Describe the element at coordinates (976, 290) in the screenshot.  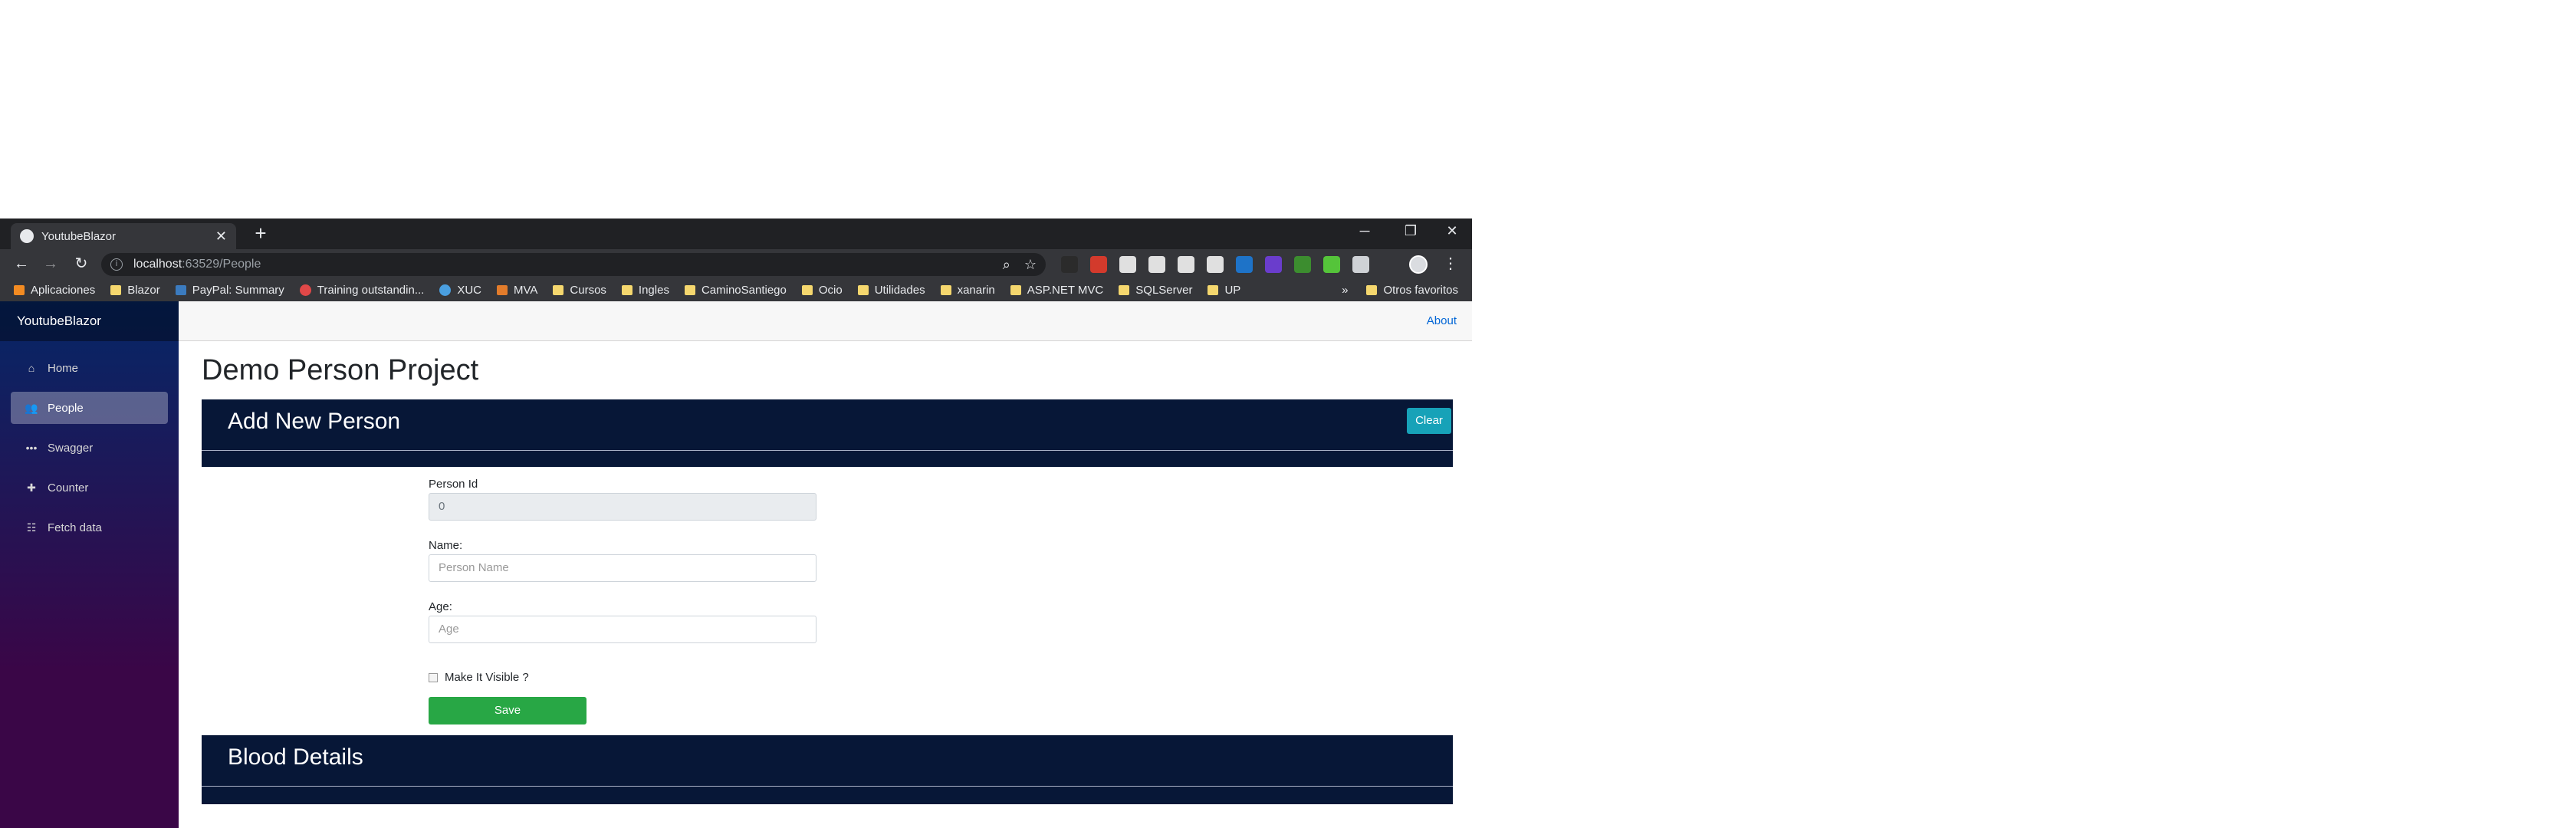
I see `bookmark-label: xanarin` at that location.